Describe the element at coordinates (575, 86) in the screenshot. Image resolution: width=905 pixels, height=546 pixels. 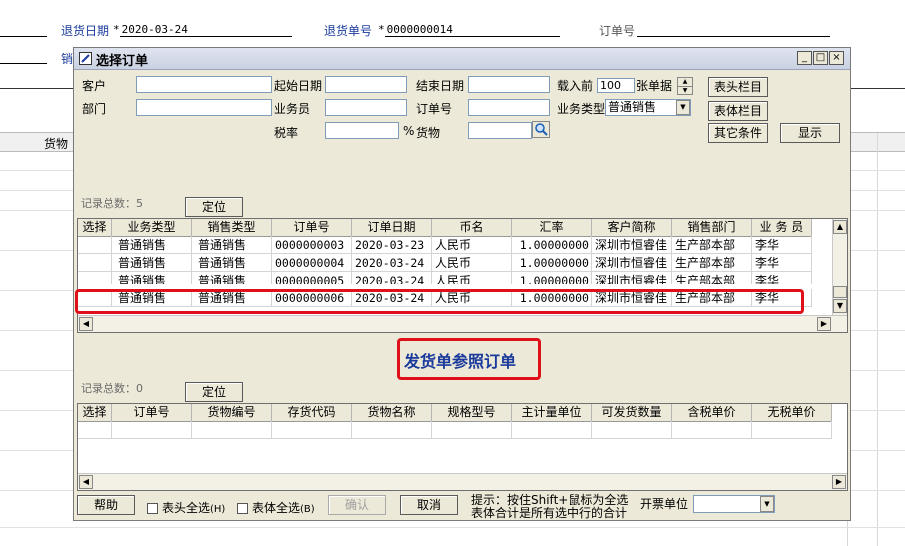
I see `load-prefix-label: 载入前` at that location.